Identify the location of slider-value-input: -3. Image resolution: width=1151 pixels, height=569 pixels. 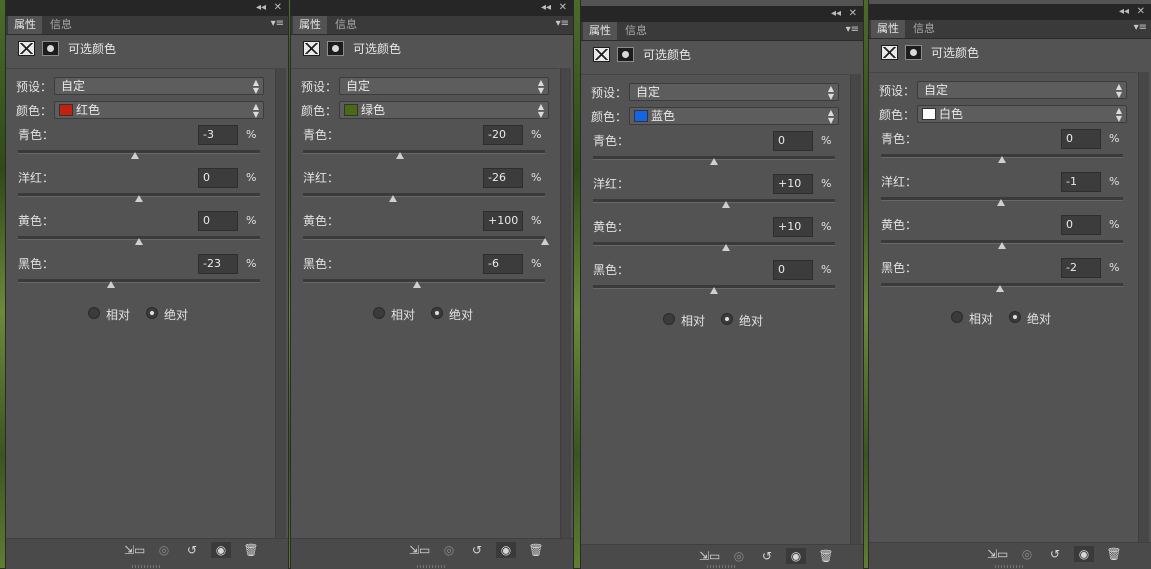
(218, 135).